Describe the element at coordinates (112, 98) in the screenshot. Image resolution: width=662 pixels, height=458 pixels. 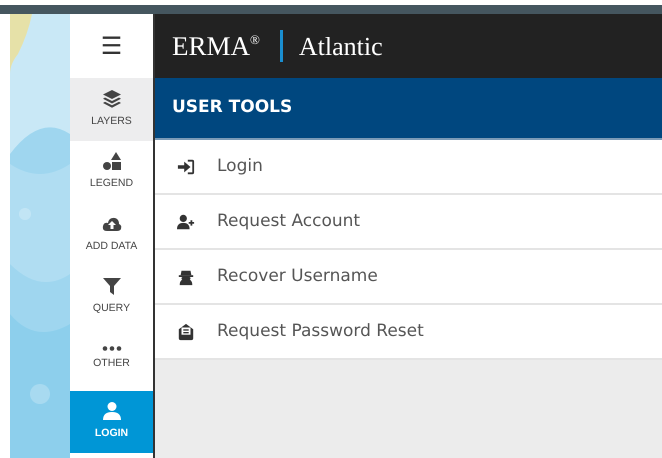
I see `layers-icon` at that location.